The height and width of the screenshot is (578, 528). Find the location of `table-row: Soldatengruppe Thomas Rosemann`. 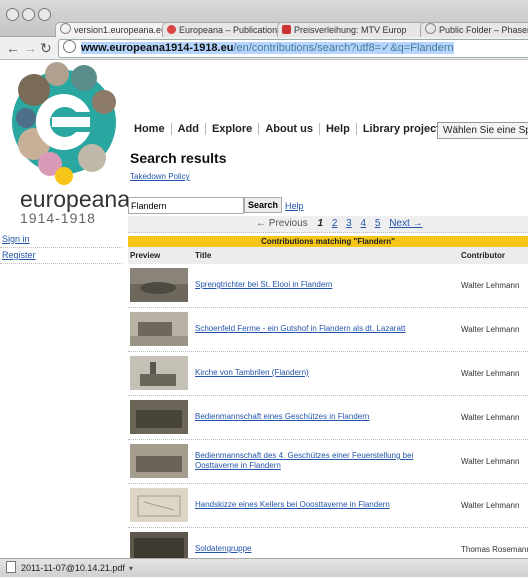

table-row: Soldatengruppe Thomas Rosemann is located at coordinates (328, 543).